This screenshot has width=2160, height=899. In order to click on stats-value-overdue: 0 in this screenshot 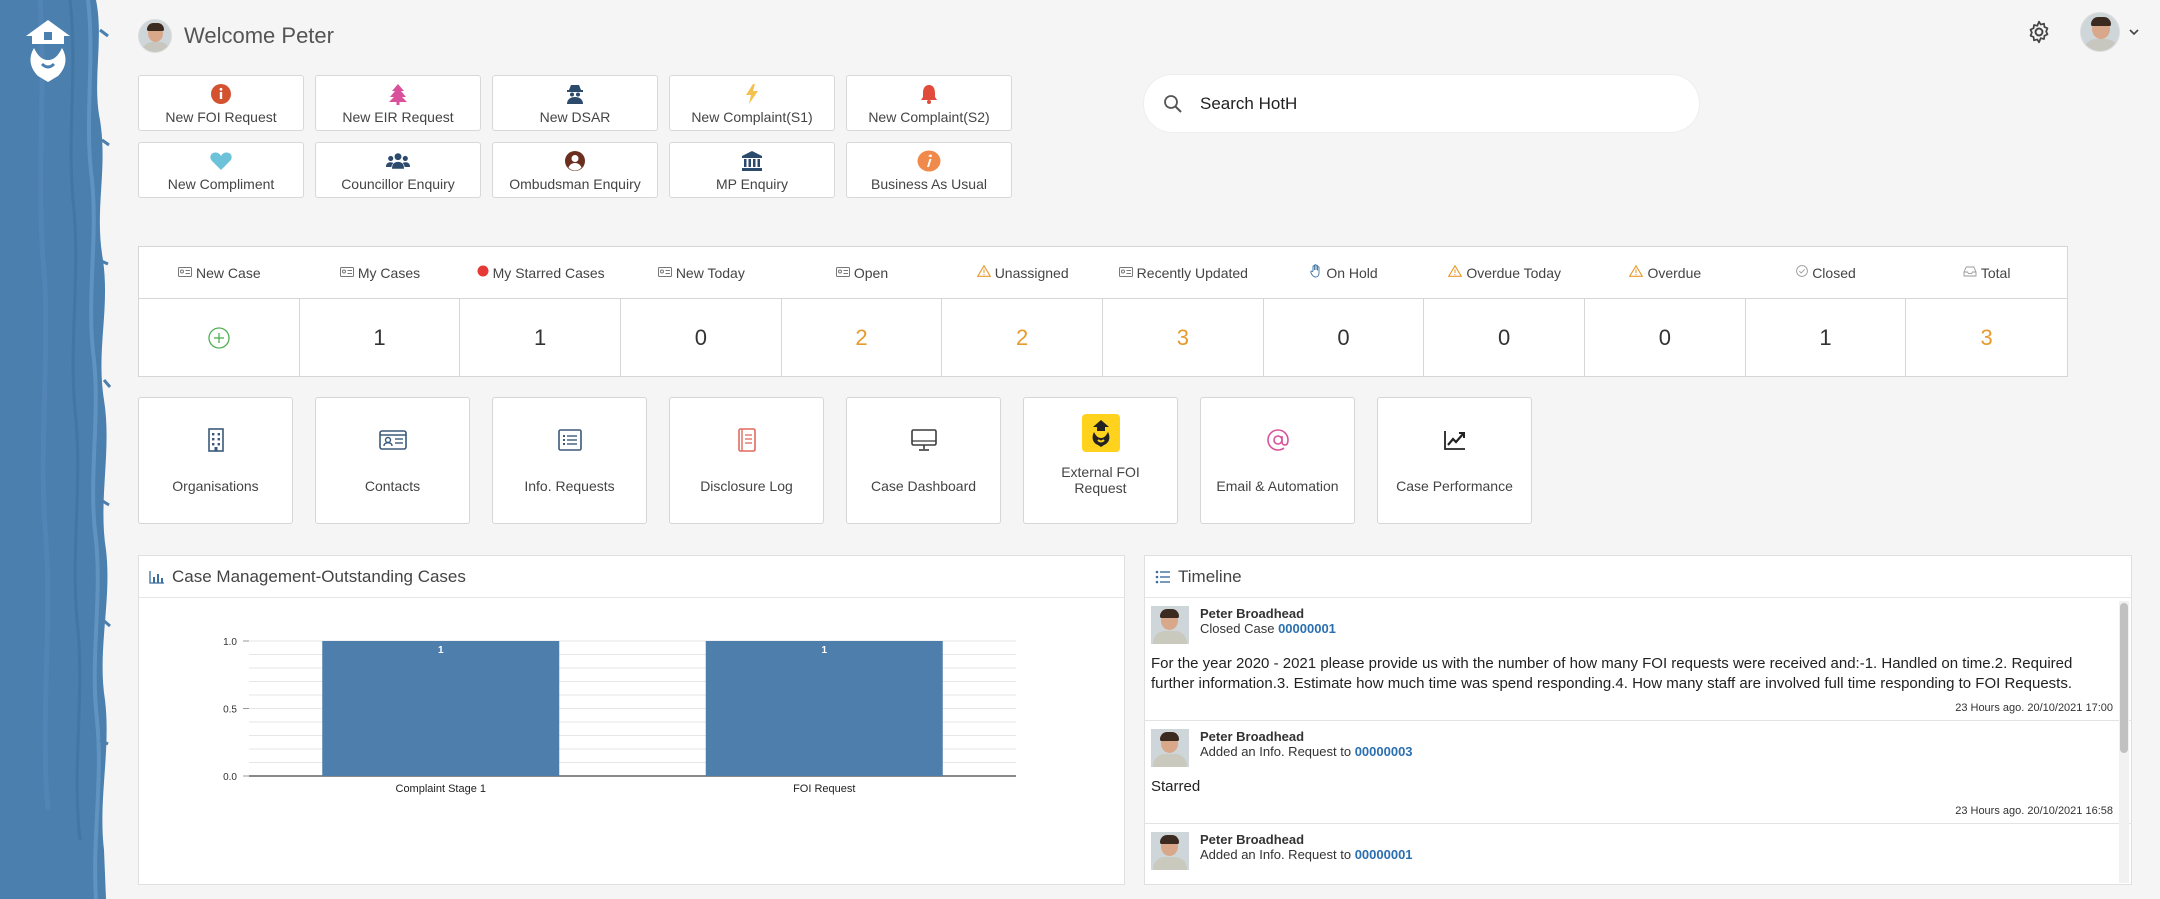, I will do `click(1665, 337)`.